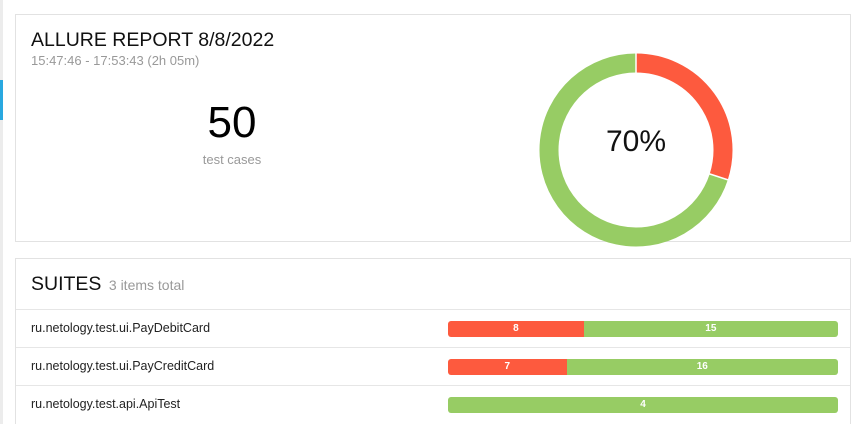 This screenshot has width=857, height=424. I want to click on test-case-label: test cases, so click(232, 159).